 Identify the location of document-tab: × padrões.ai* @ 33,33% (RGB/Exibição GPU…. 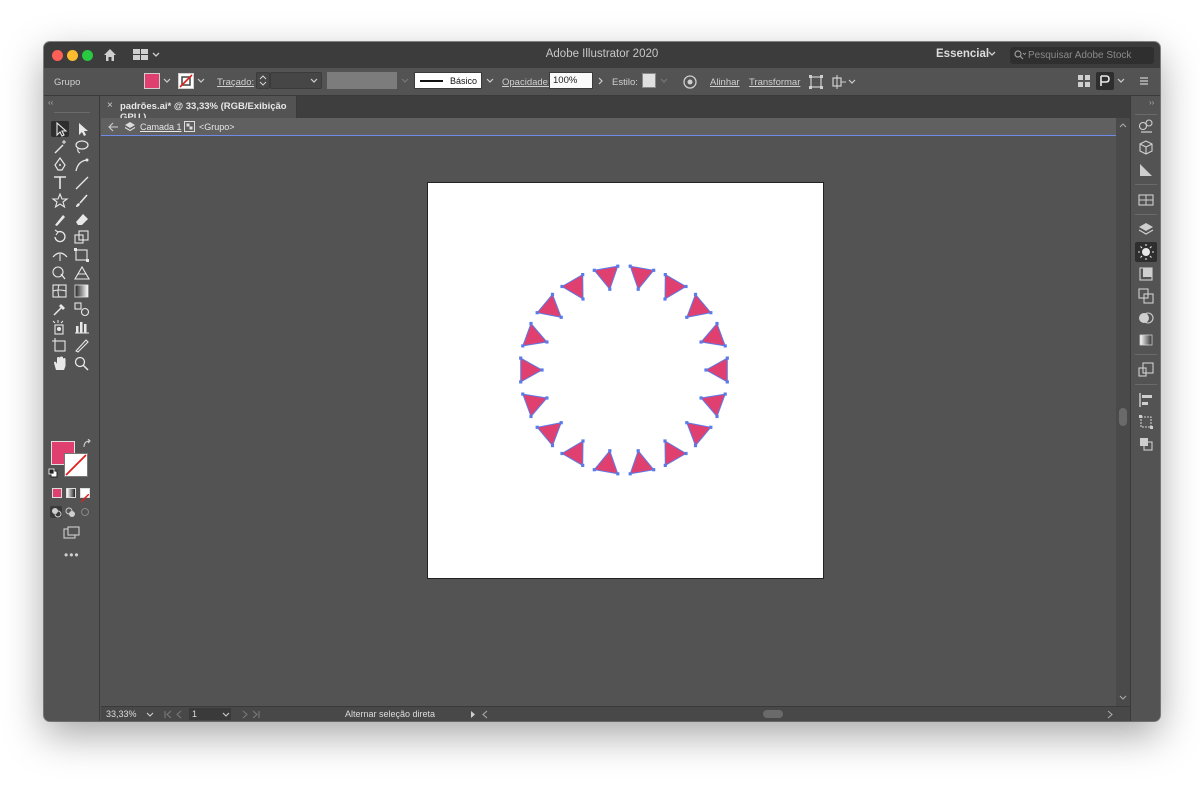
(199, 109).